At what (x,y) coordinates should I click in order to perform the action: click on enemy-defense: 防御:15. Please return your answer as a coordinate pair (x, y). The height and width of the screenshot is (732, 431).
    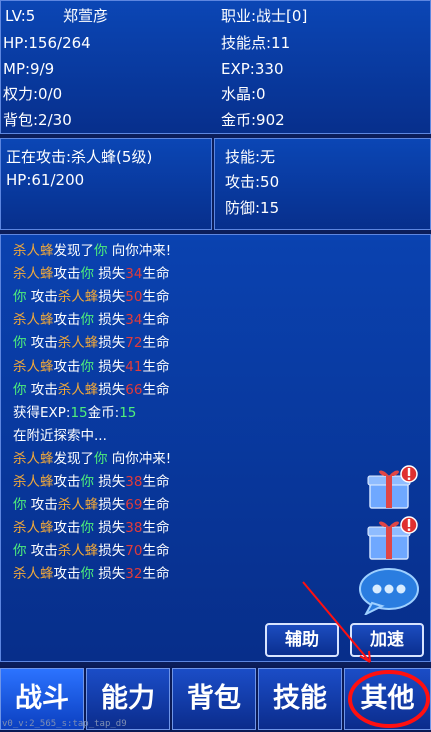
    Looking at the image, I should click on (252, 208).